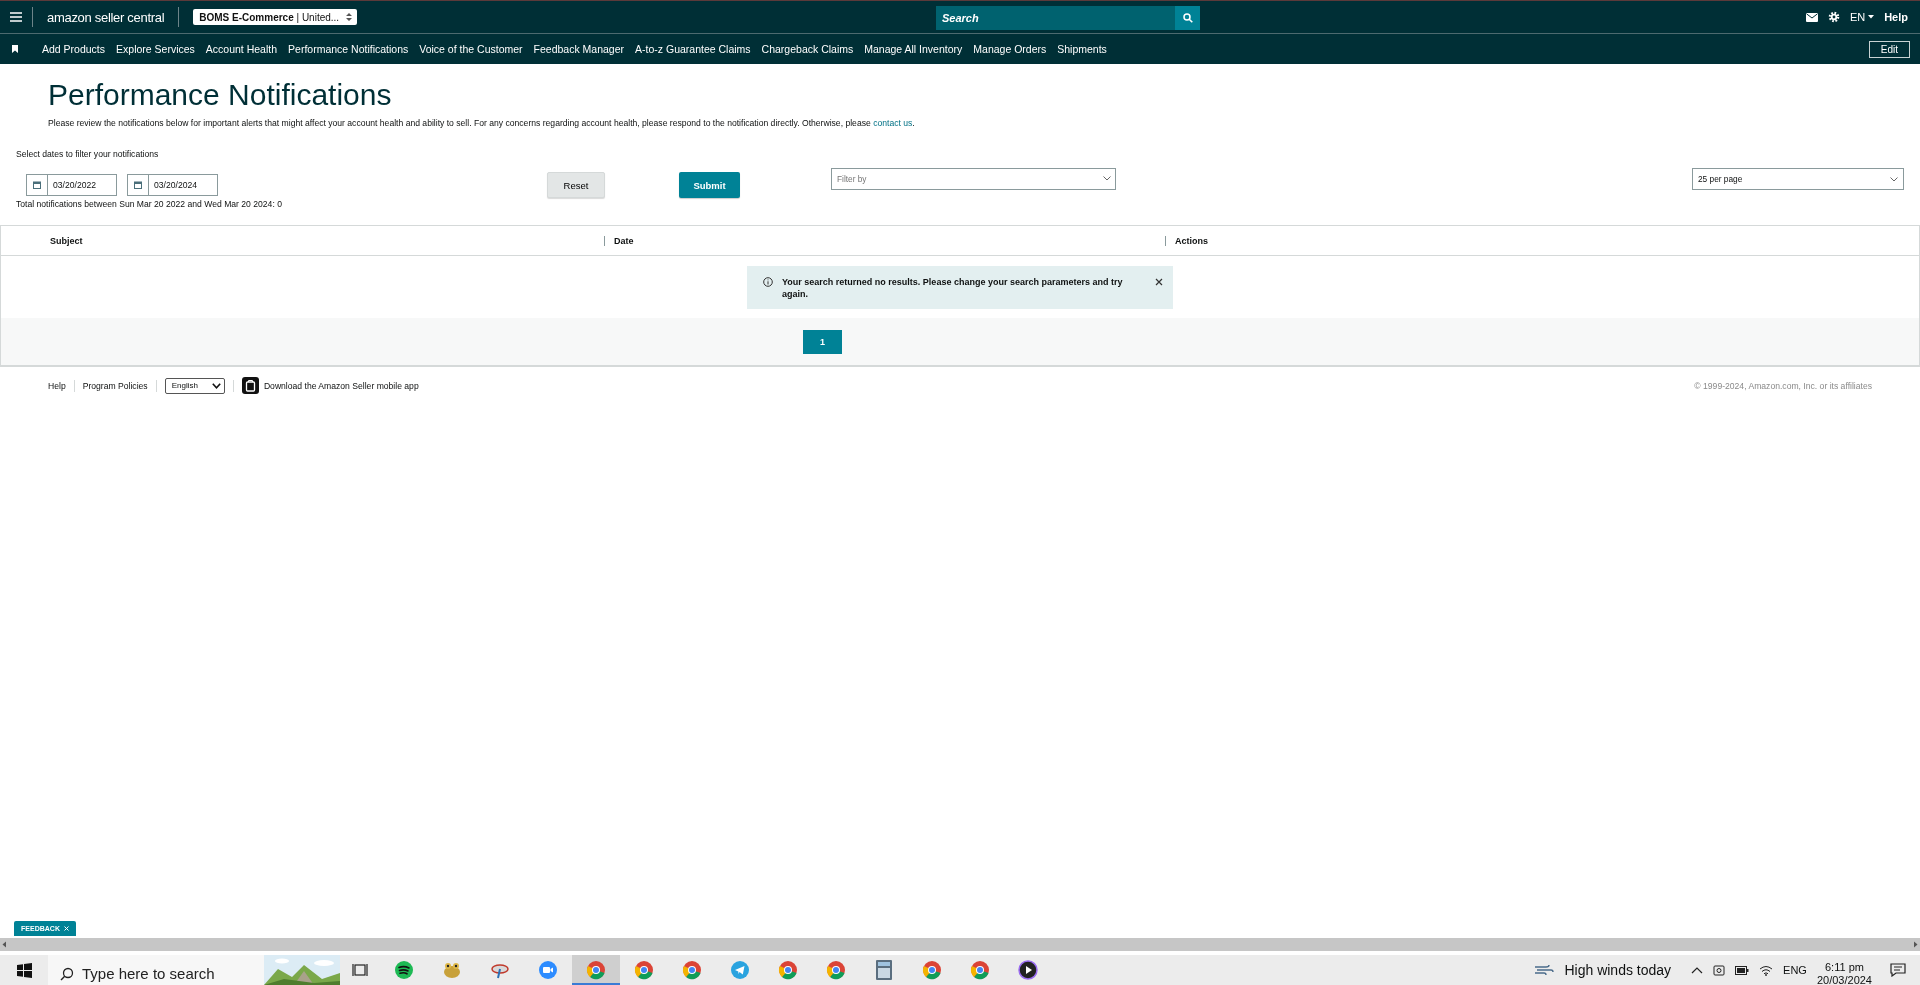 The height and width of the screenshot is (985, 1920). I want to click on search-button, so click(1187, 18).